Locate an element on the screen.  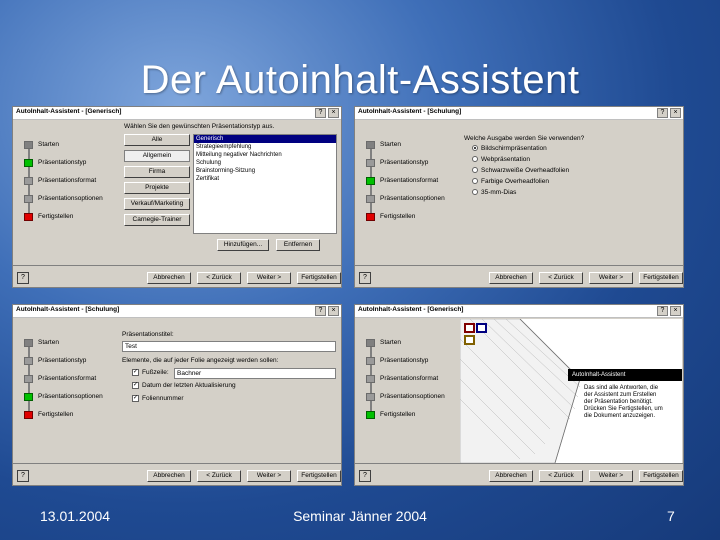
radio-label: Bildschirmpräsentation is located at coordinates (514, 148).